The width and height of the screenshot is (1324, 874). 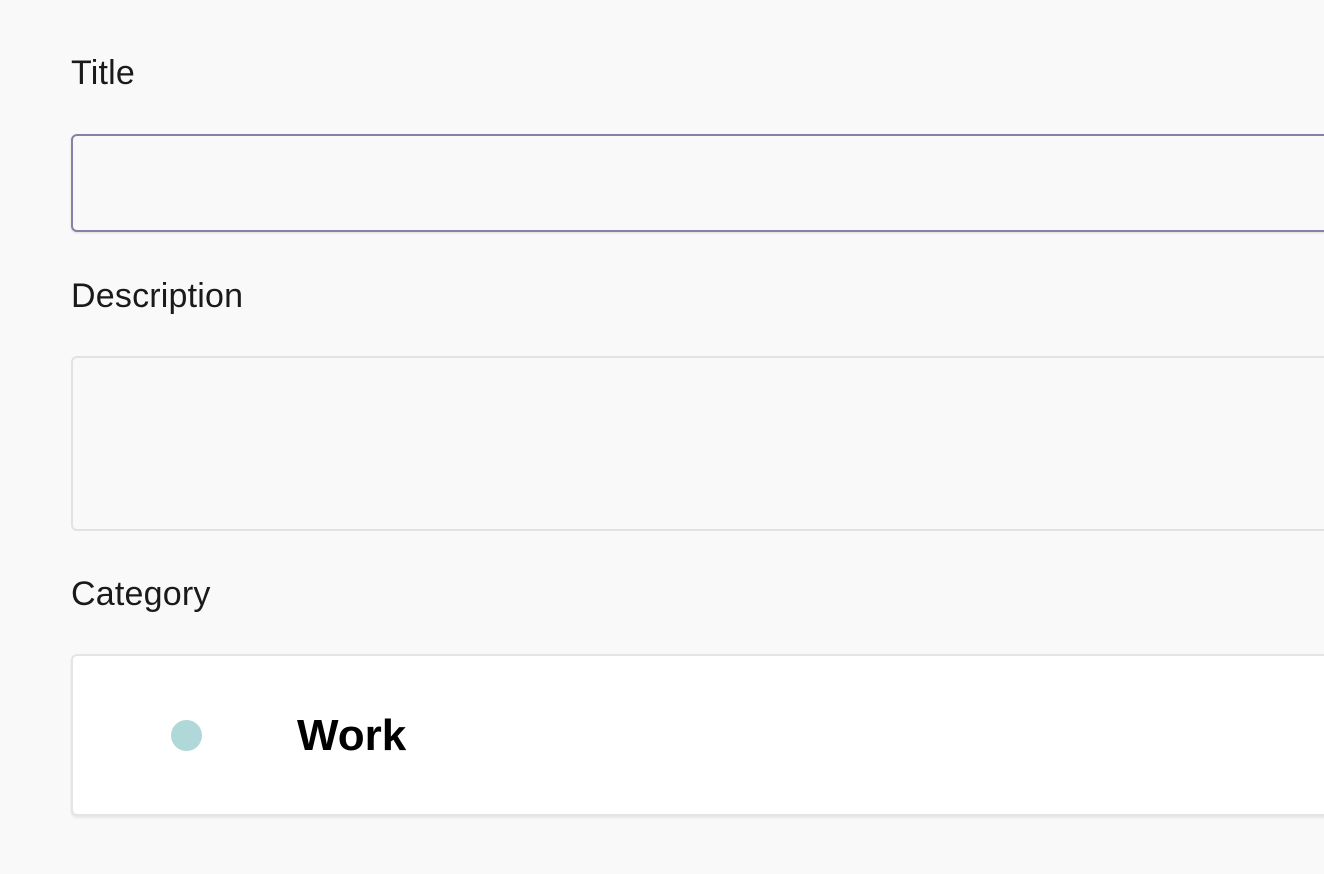 I want to click on category-color-dot-icon, so click(x=186, y=735).